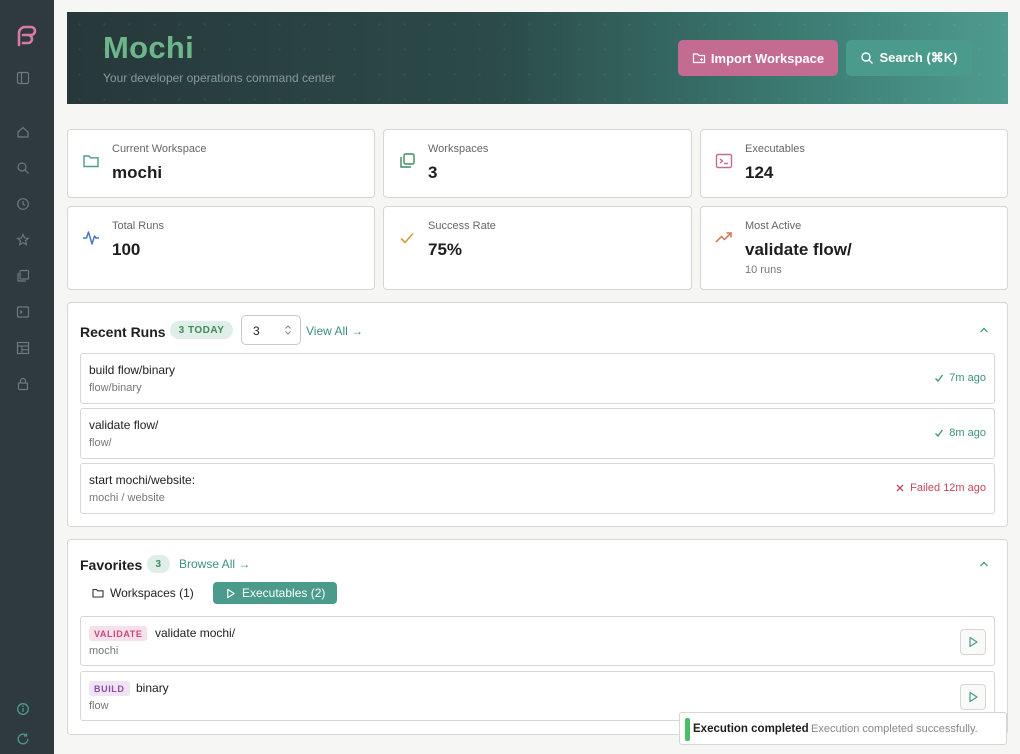  Describe the element at coordinates (123, 332) in the screenshot. I see `recent-runs-title: Recent Runs` at that location.